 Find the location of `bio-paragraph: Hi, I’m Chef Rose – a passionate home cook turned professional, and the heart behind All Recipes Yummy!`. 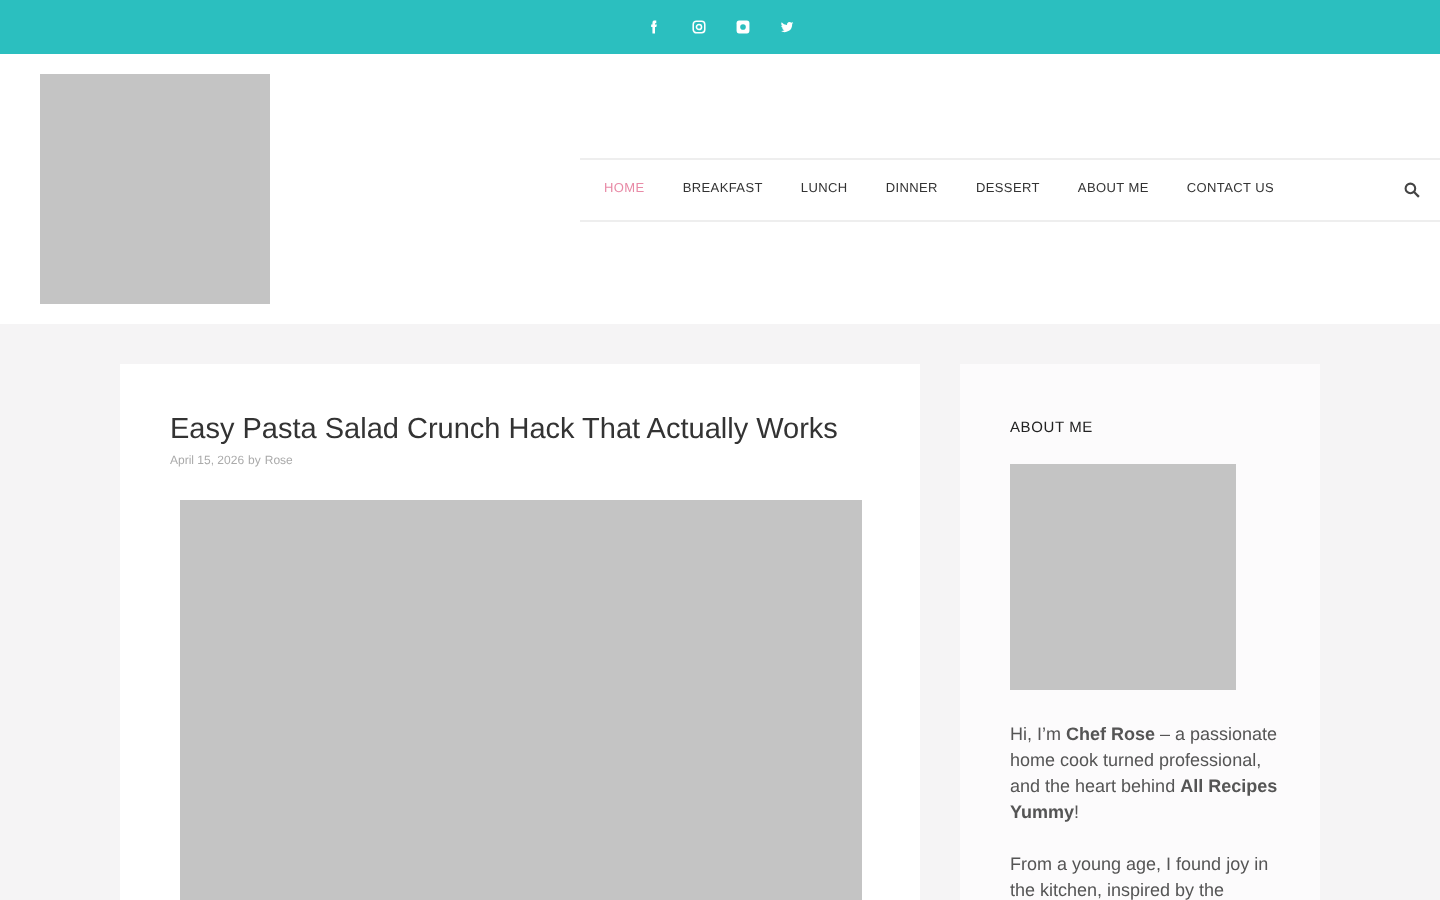

bio-paragraph: Hi, I’m Chef Rose – a passionate home cook turned professional, and the heart behind All Recipes Yummy! is located at coordinates (1145, 774).